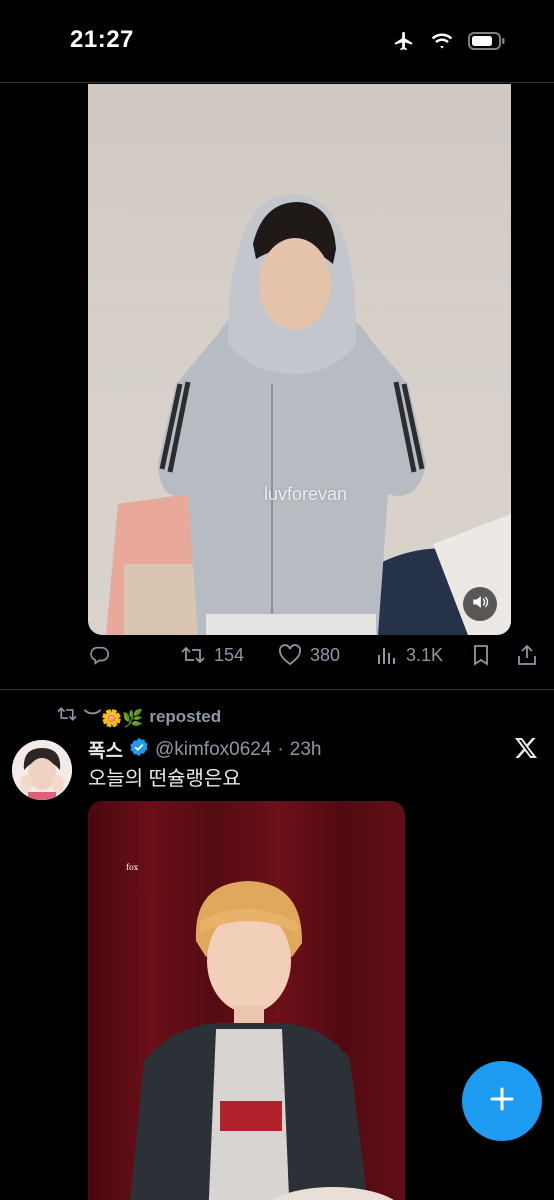 This screenshot has height=1200, width=554. Describe the element at coordinates (277, 82) in the screenshot. I see `status-divider` at that location.